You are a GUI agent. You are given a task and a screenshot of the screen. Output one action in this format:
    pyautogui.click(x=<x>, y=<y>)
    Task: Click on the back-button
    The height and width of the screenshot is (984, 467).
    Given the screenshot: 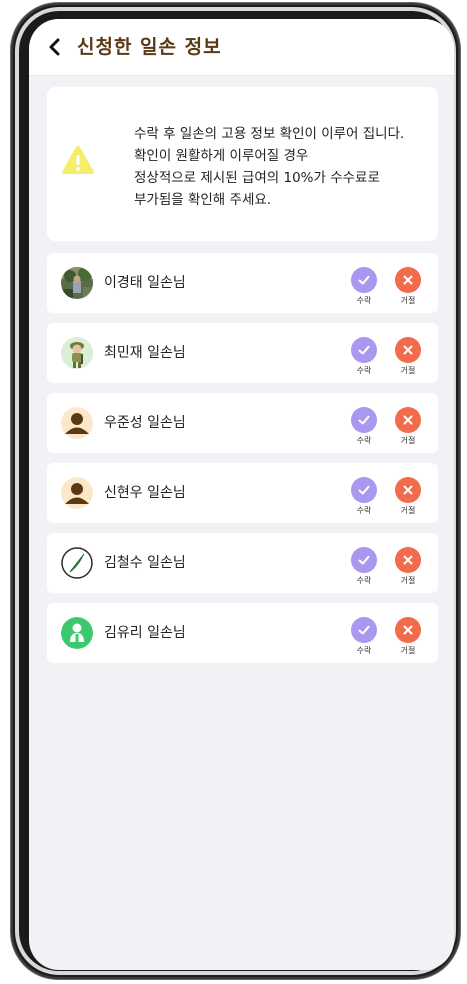 What is the action you would take?
    pyautogui.click(x=55, y=47)
    